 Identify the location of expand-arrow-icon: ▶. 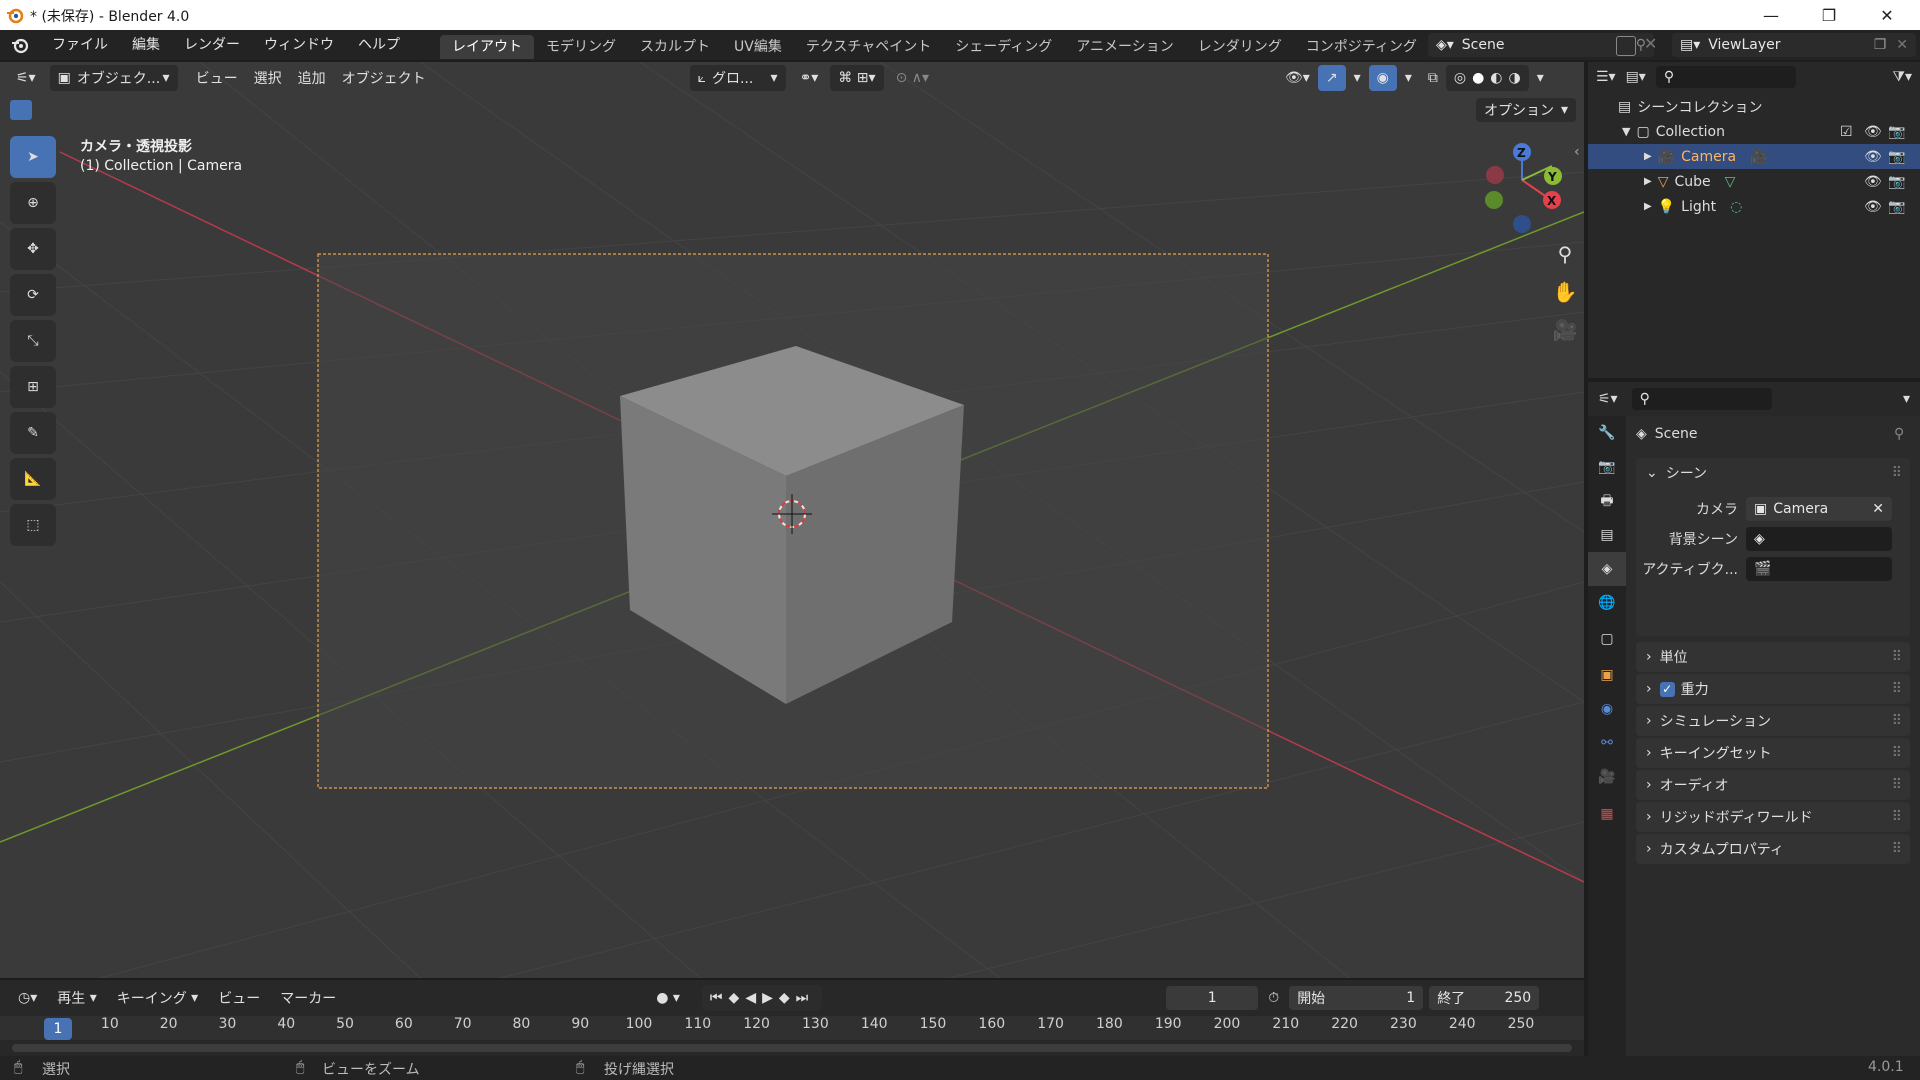
(1648, 181).